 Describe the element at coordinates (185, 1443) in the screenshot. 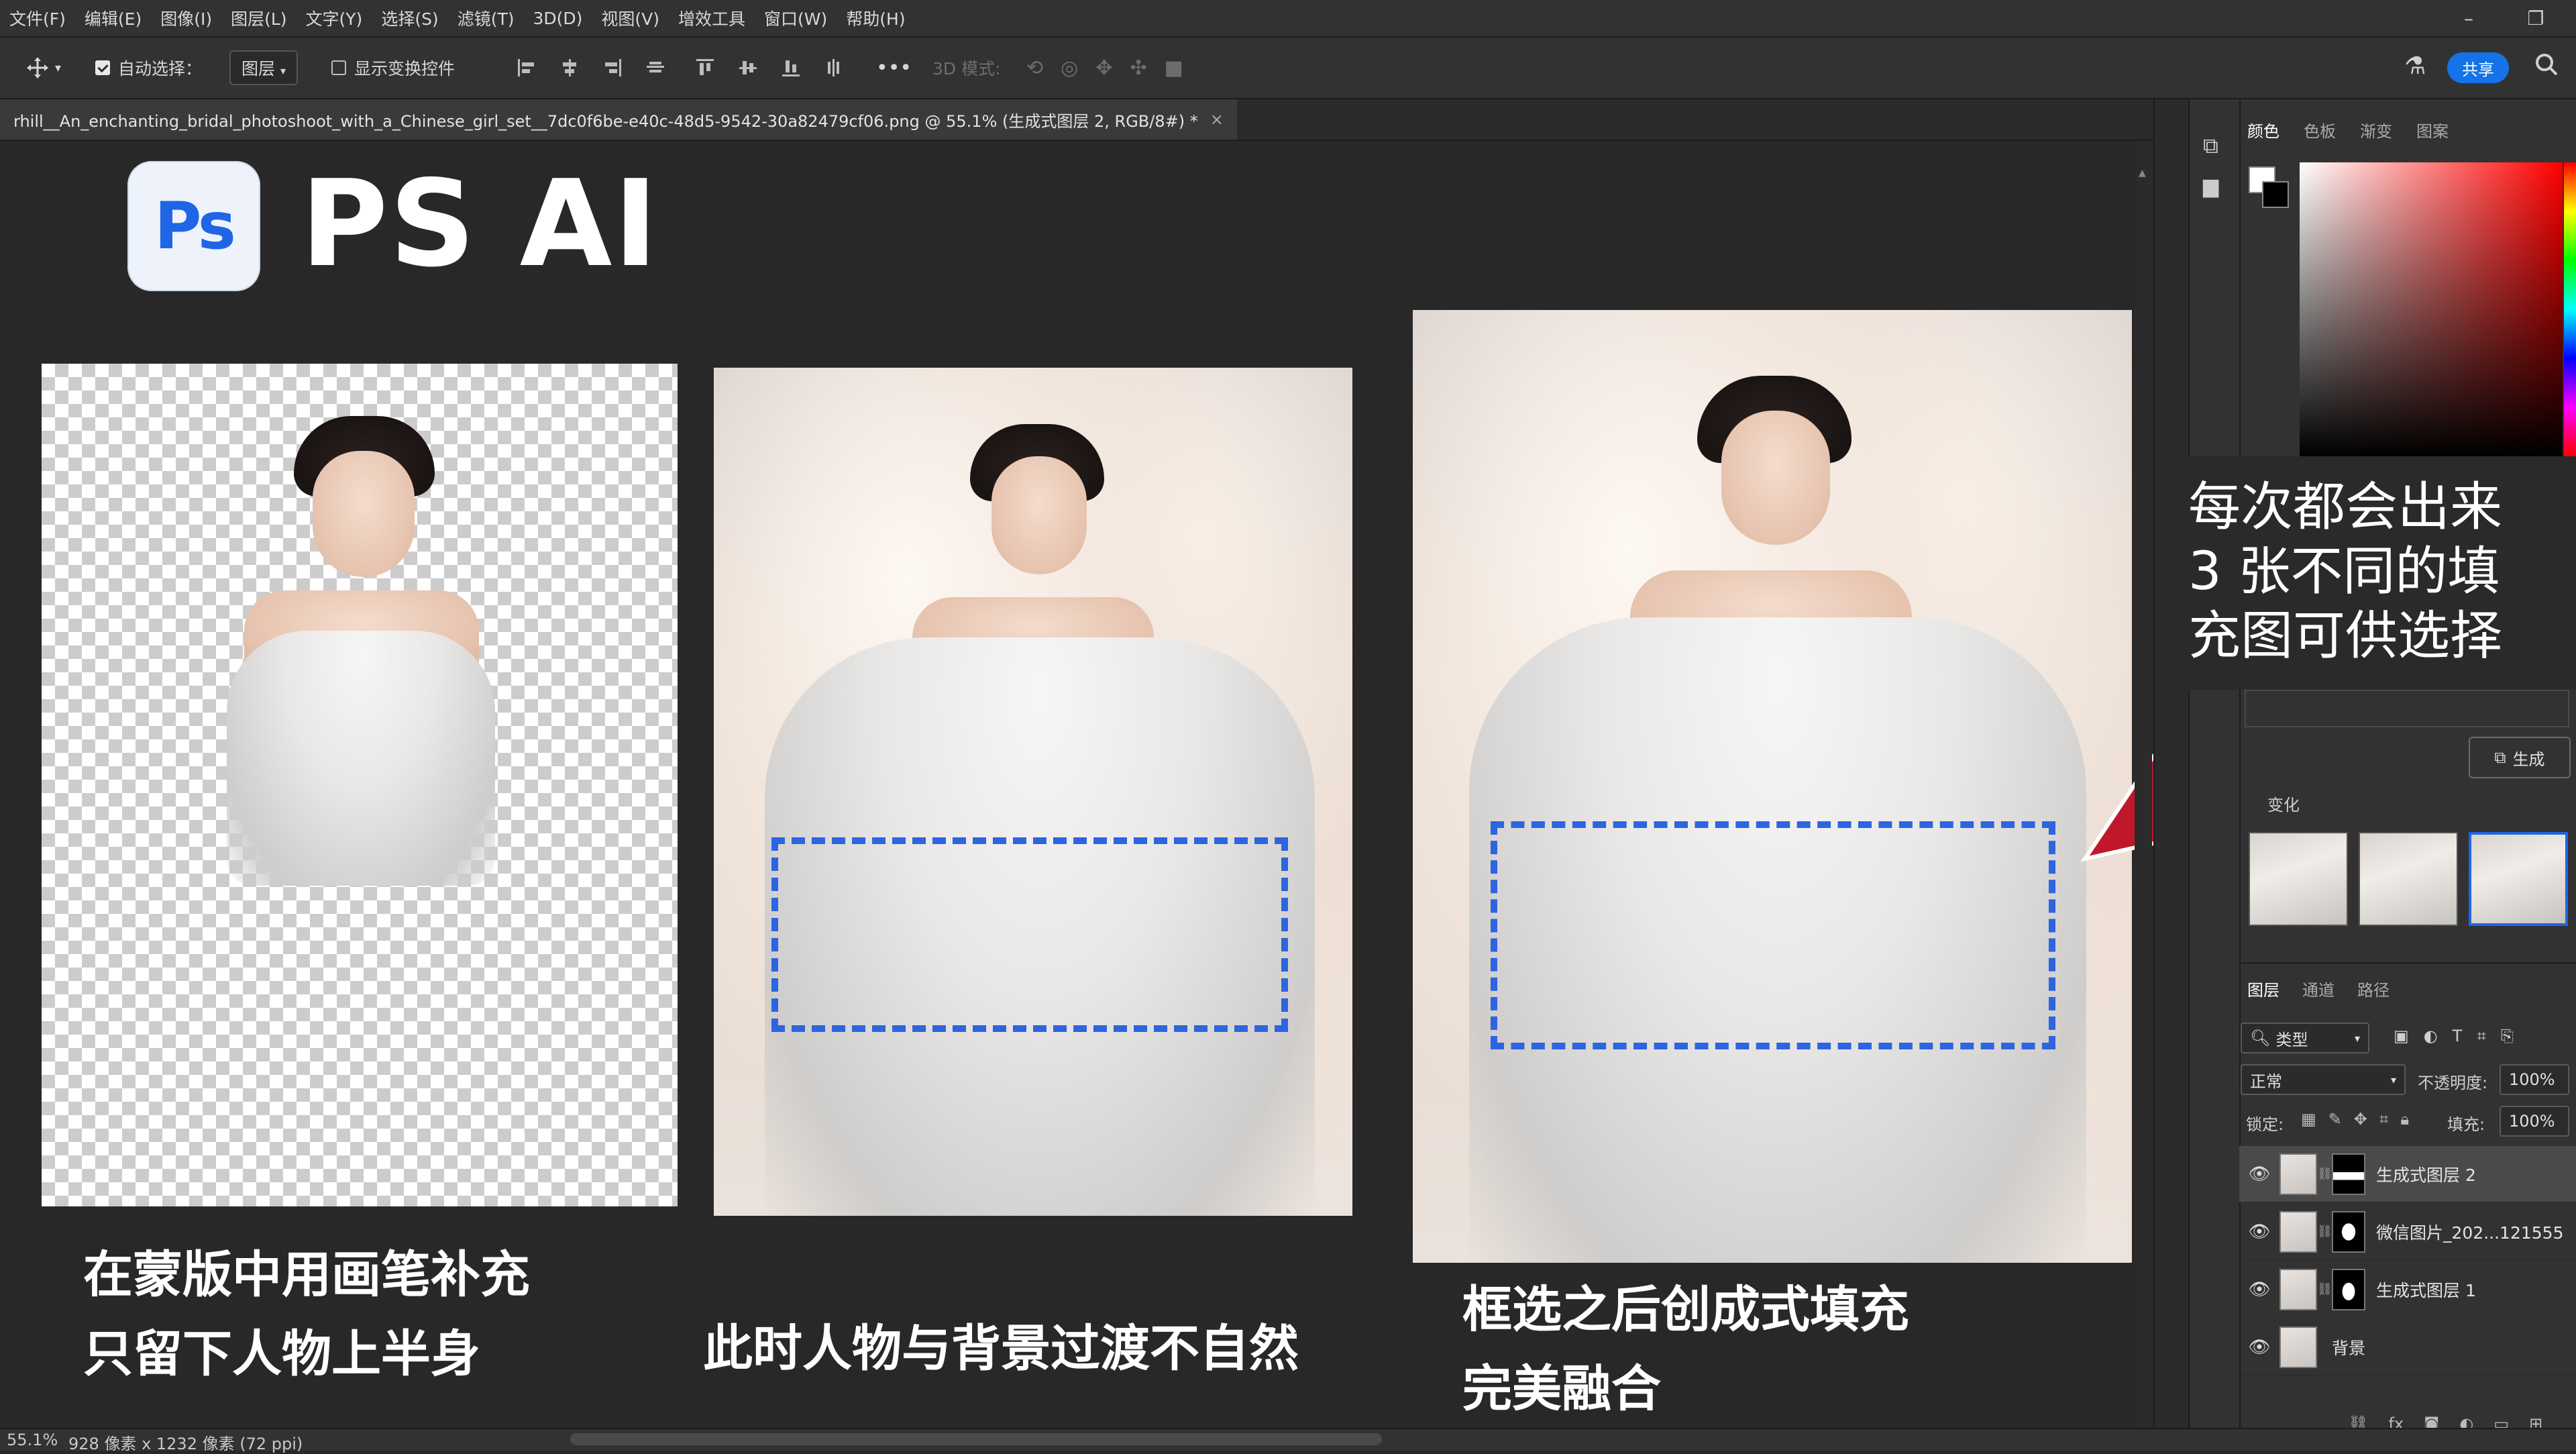

I see `document-info: 928 像素 x 1232 像素 (72 ppi)` at that location.